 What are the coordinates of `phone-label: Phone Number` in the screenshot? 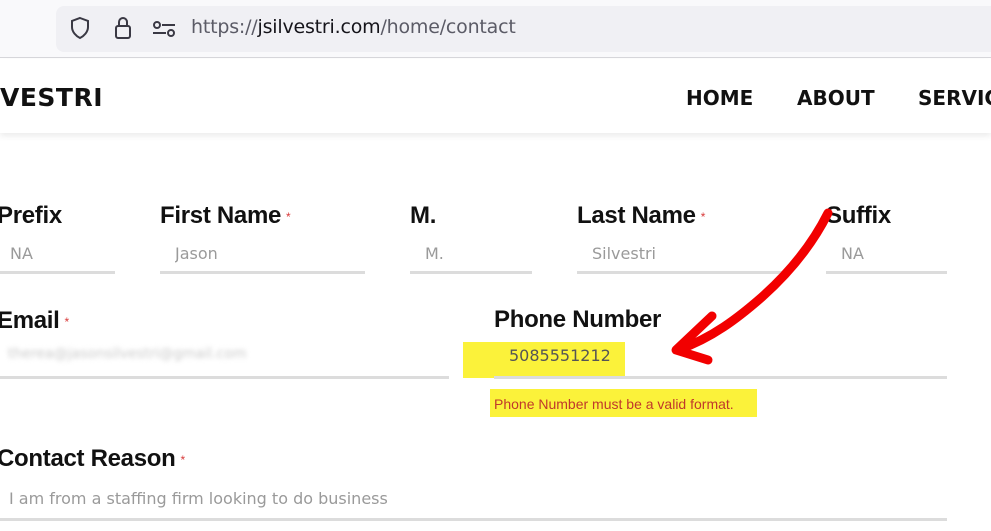 It's located at (578, 319).